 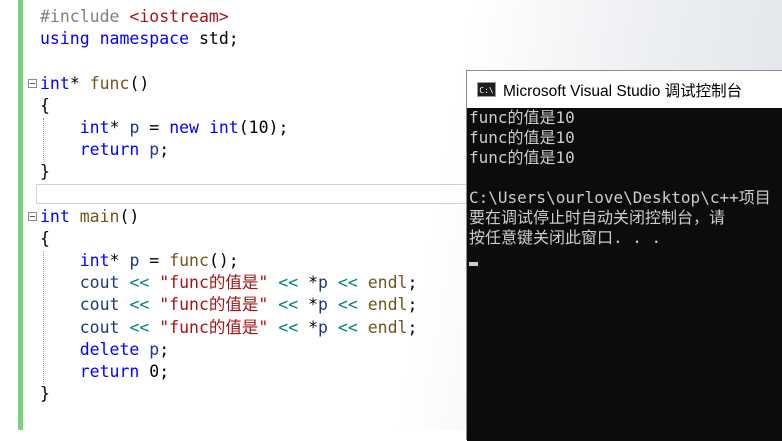 I want to click on code-token: return, so click(x=109, y=371).